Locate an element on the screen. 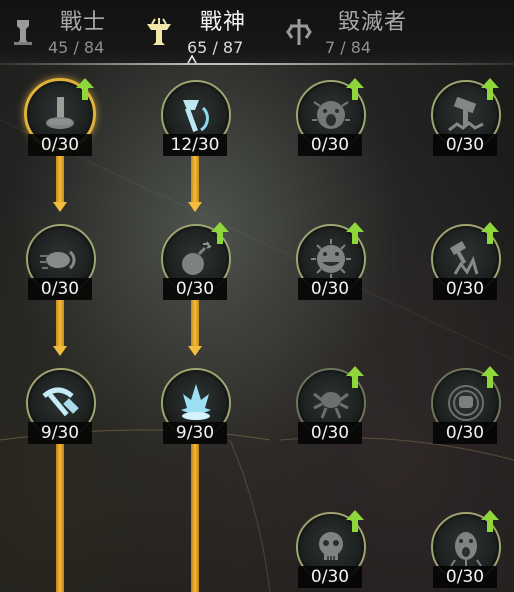 This screenshot has width=514, height=592. tab-warrior: 戰士 45 / 84 is located at coordinates (60, 31).